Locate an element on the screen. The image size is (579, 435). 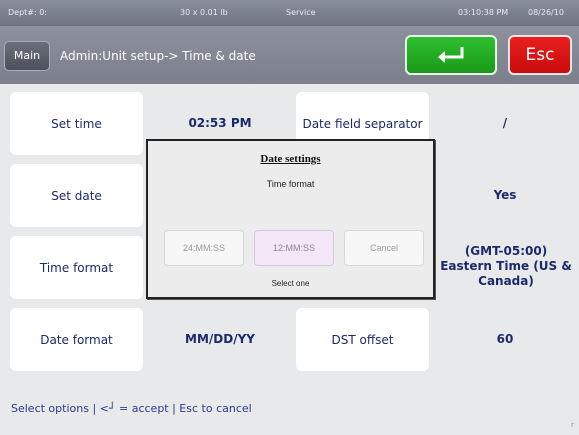
set-time-value: 02:53 PM is located at coordinates (220, 123).